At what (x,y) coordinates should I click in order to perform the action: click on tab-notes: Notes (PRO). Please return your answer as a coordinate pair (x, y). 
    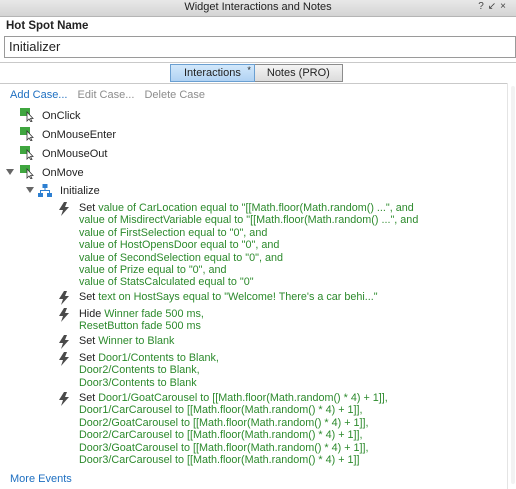
    Looking at the image, I should click on (298, 73).